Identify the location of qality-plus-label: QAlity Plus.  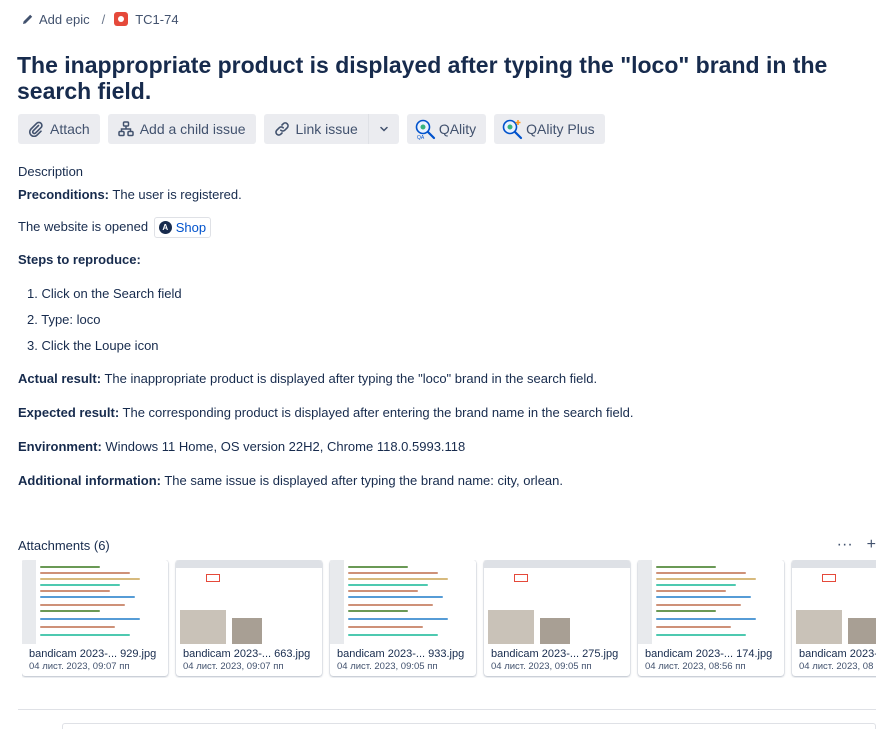
(560, 129).